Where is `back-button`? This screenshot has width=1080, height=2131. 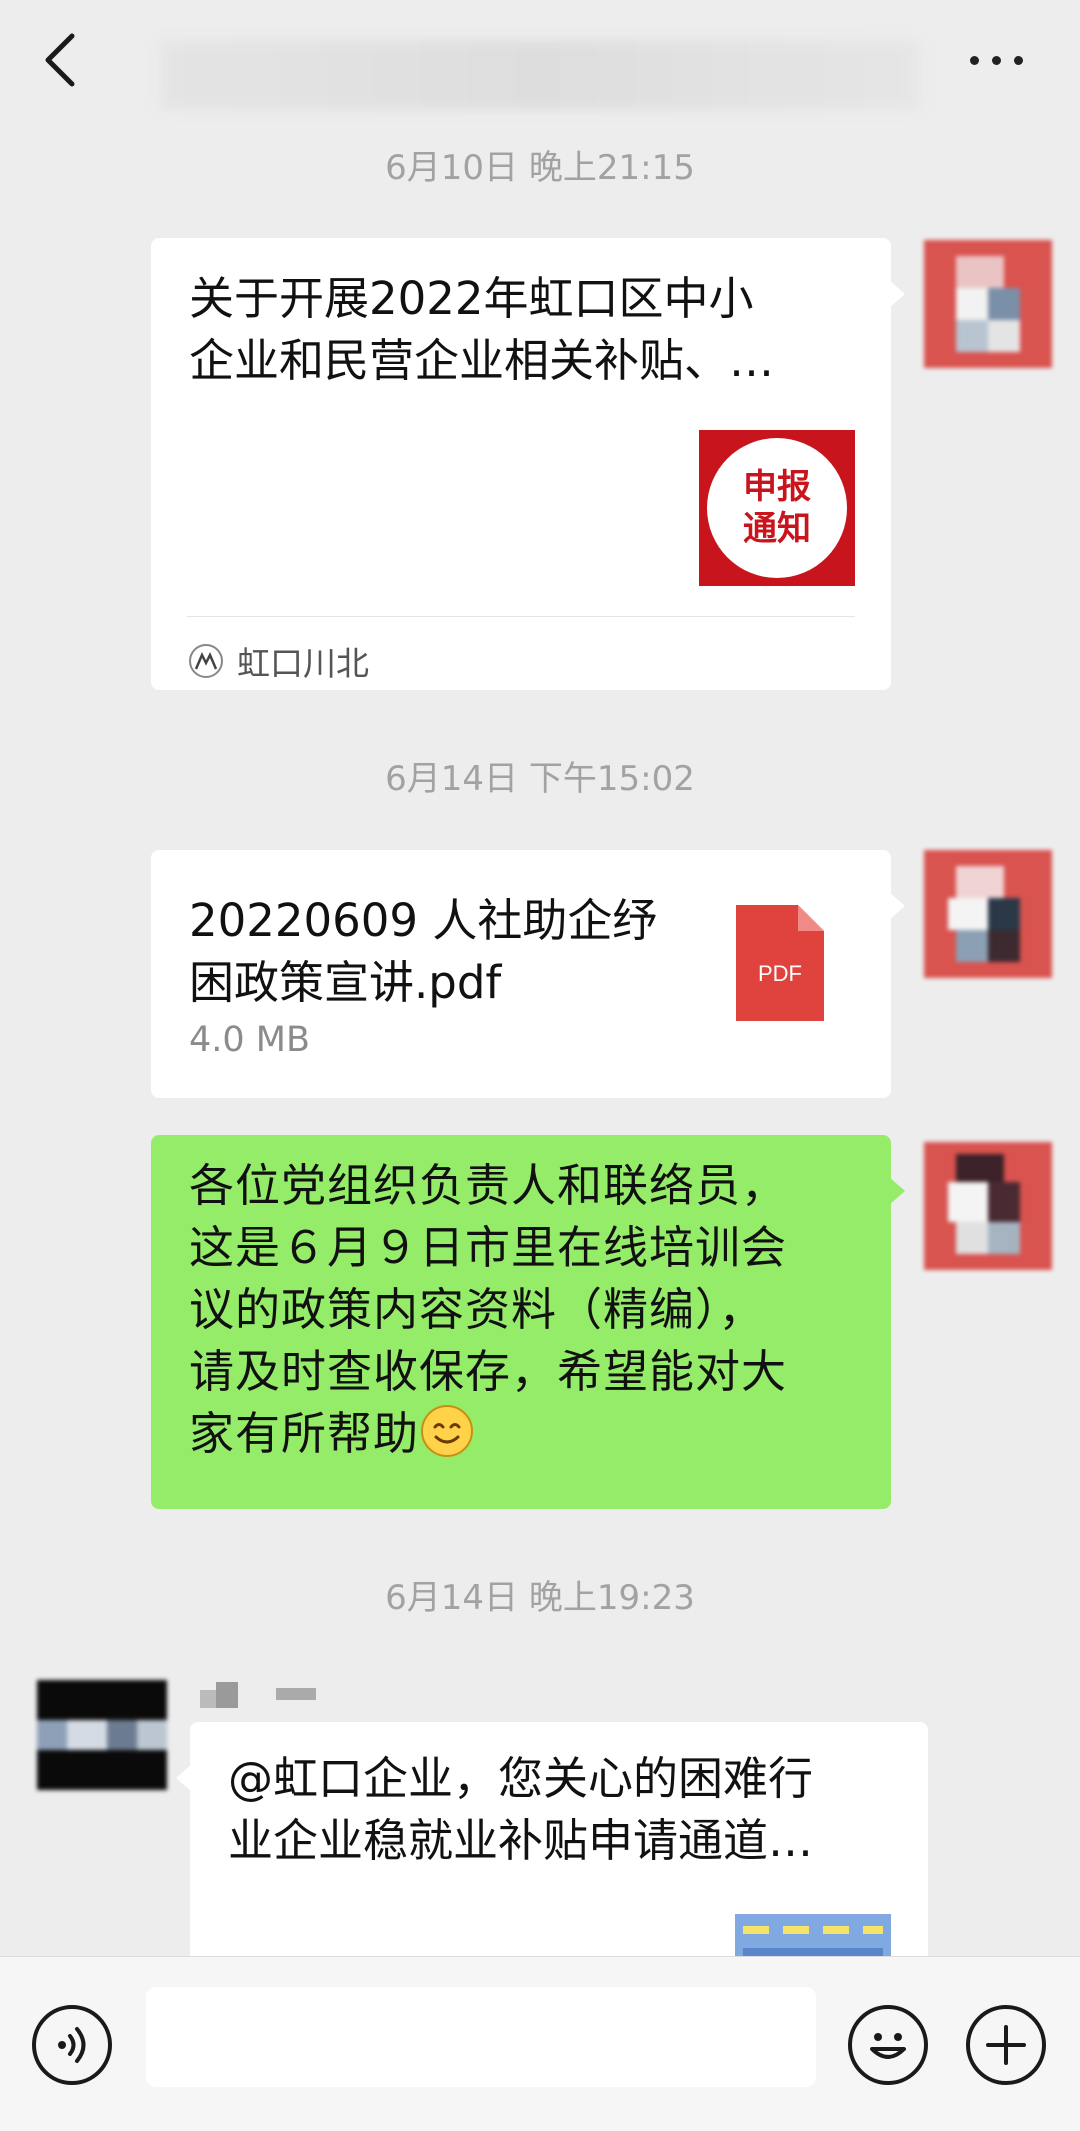 back-button is located at coordinates (62, 60).